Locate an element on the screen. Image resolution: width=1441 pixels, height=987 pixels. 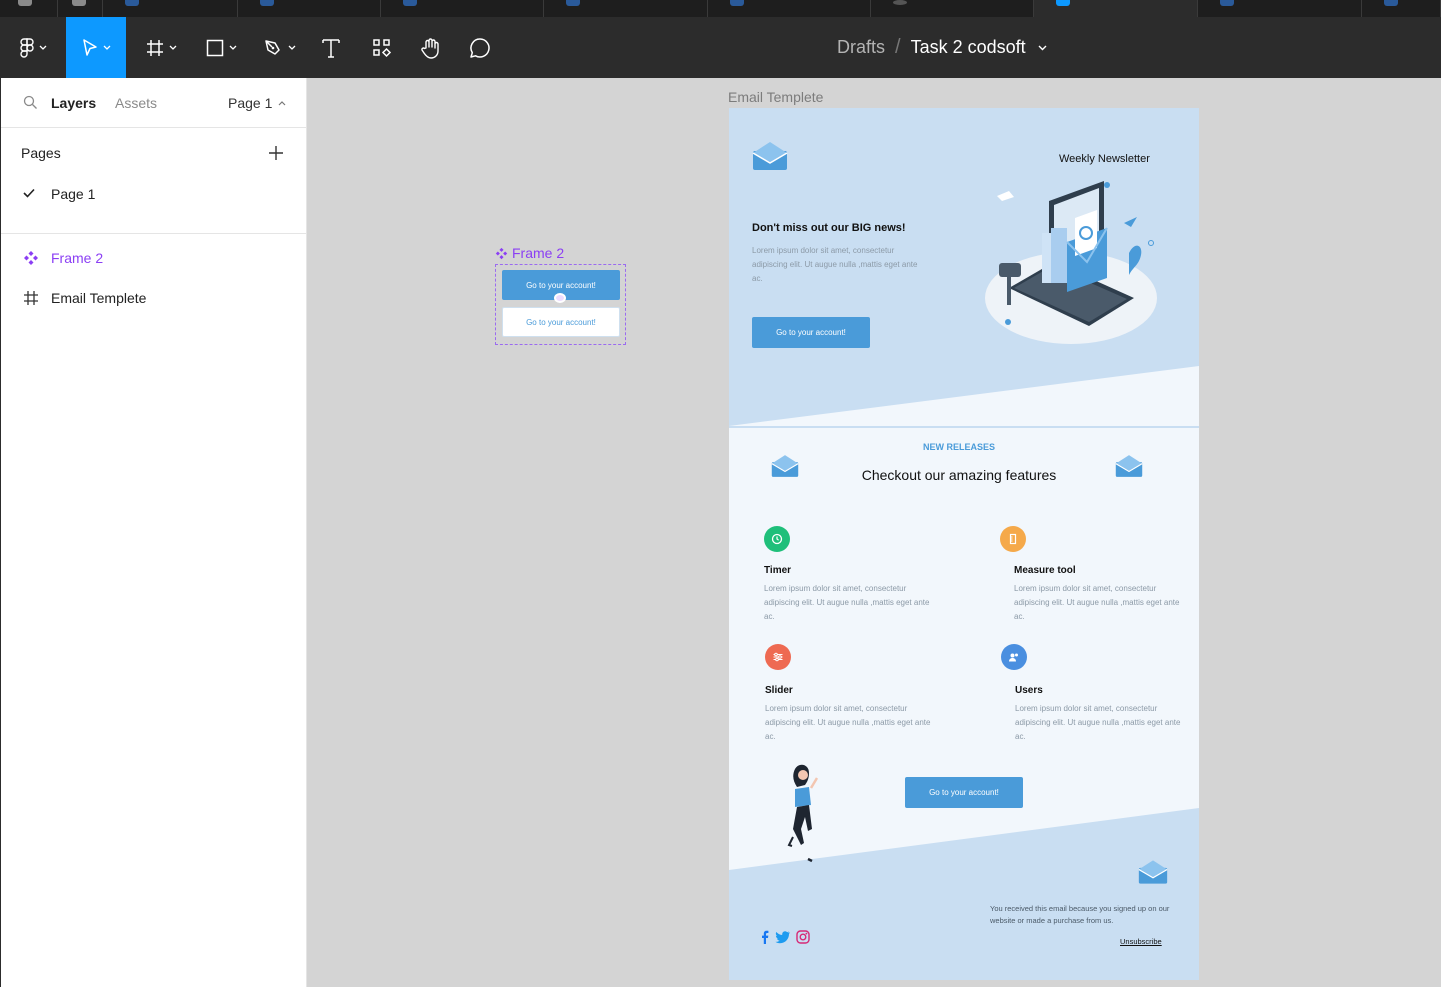
browser-tab-strip is located at coordinates (720, 8).